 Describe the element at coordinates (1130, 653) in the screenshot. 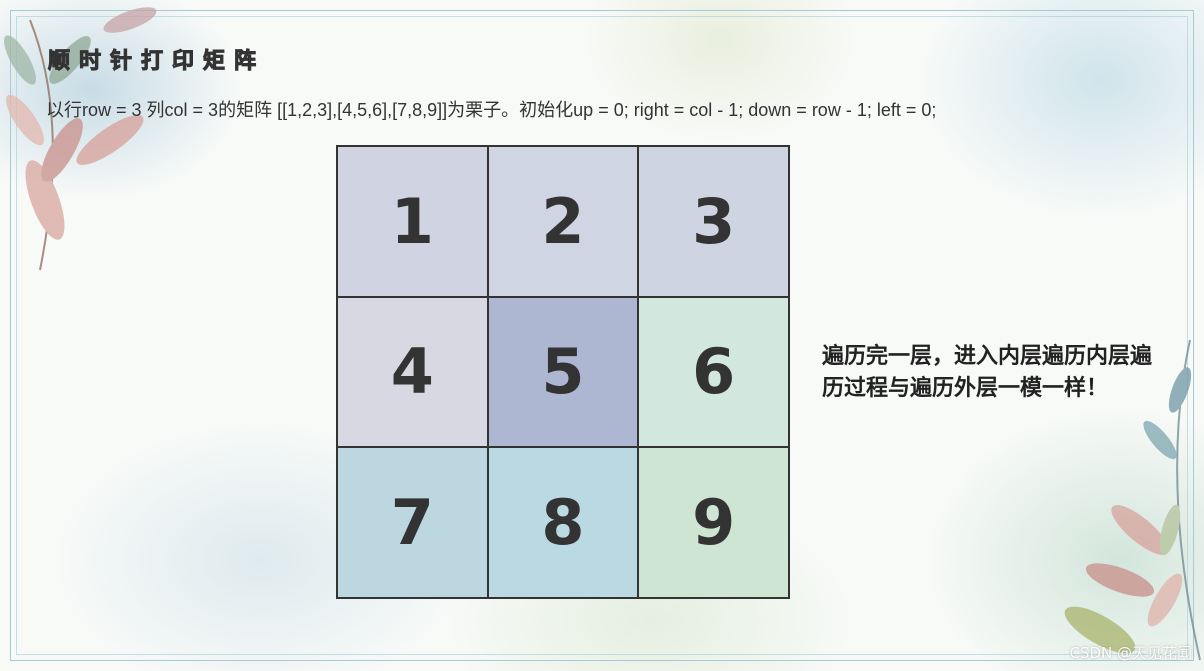

I see `watermark: CSDN @天见花闻` at that location.